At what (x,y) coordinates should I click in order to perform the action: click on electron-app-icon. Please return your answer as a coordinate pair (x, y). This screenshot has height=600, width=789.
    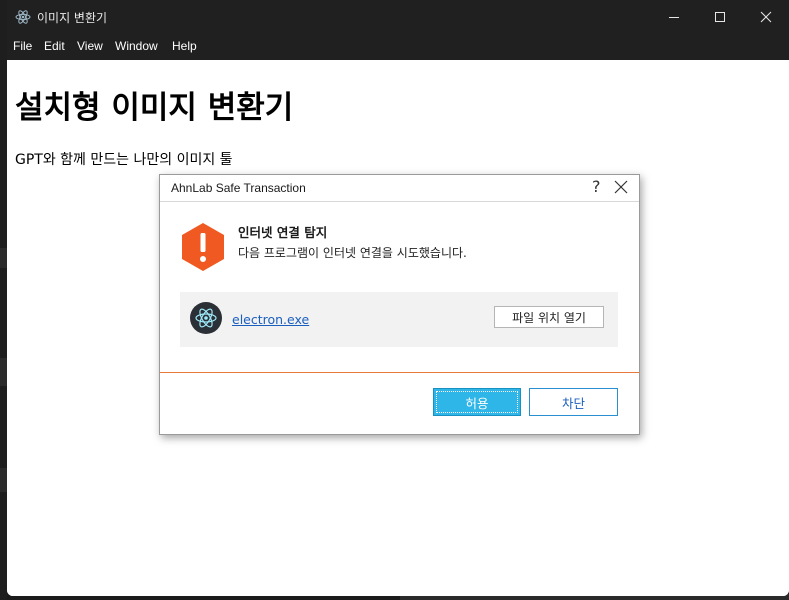
    Looking at the image, I should click on (23, 17).